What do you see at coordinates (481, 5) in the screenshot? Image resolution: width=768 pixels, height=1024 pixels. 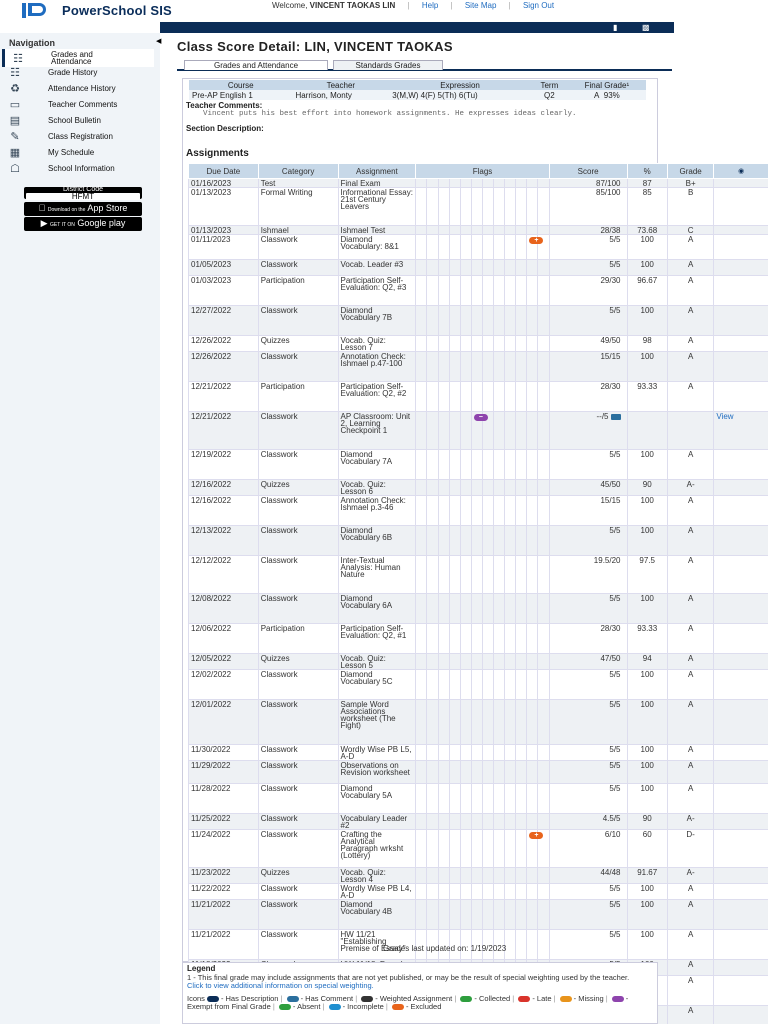 I see `site-map-link: Site Map` at bounding box center [481, 5].